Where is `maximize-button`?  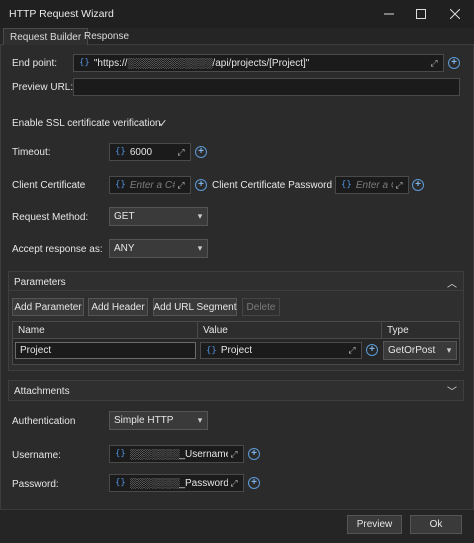
maximize-button is located at coordinates (421, 14).